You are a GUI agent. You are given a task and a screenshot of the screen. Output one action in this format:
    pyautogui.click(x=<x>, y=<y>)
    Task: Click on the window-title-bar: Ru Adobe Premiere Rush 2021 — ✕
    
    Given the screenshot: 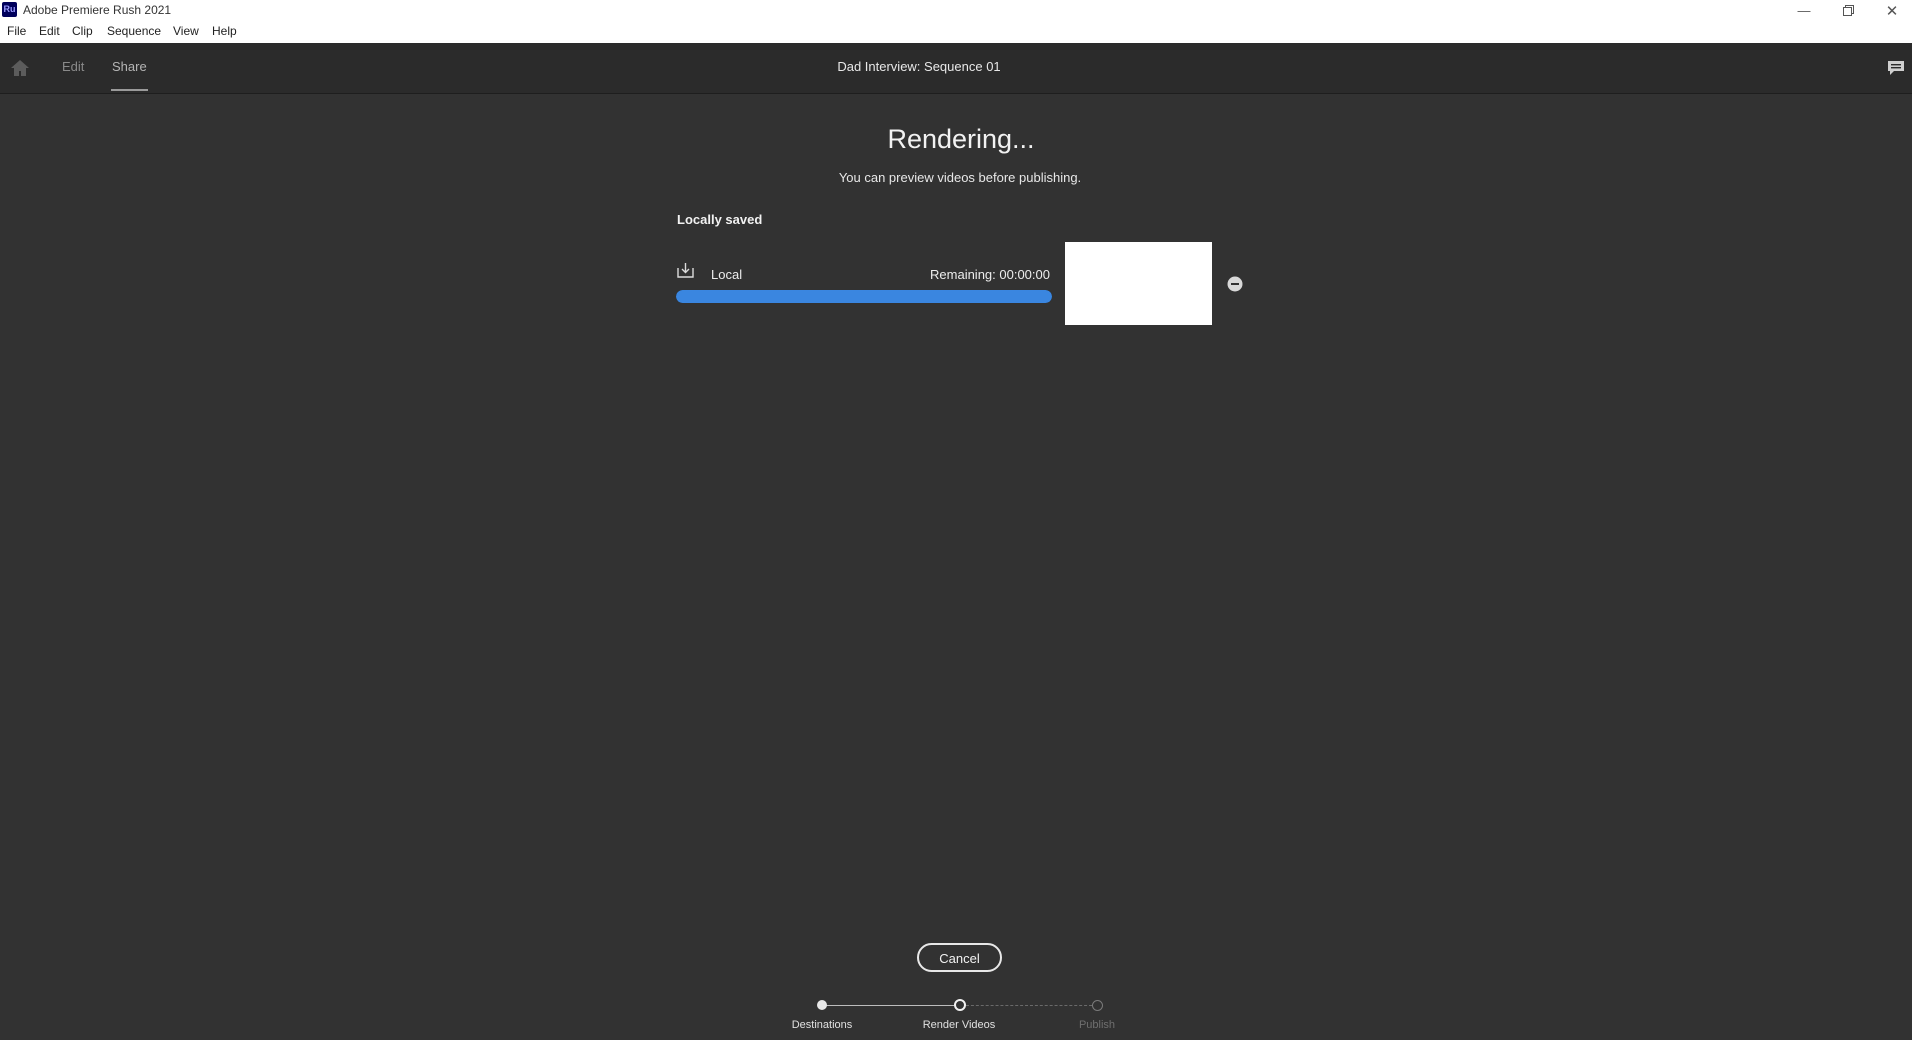 What is the action you would take?
    pyautogui.click(x=956, y=10)
    